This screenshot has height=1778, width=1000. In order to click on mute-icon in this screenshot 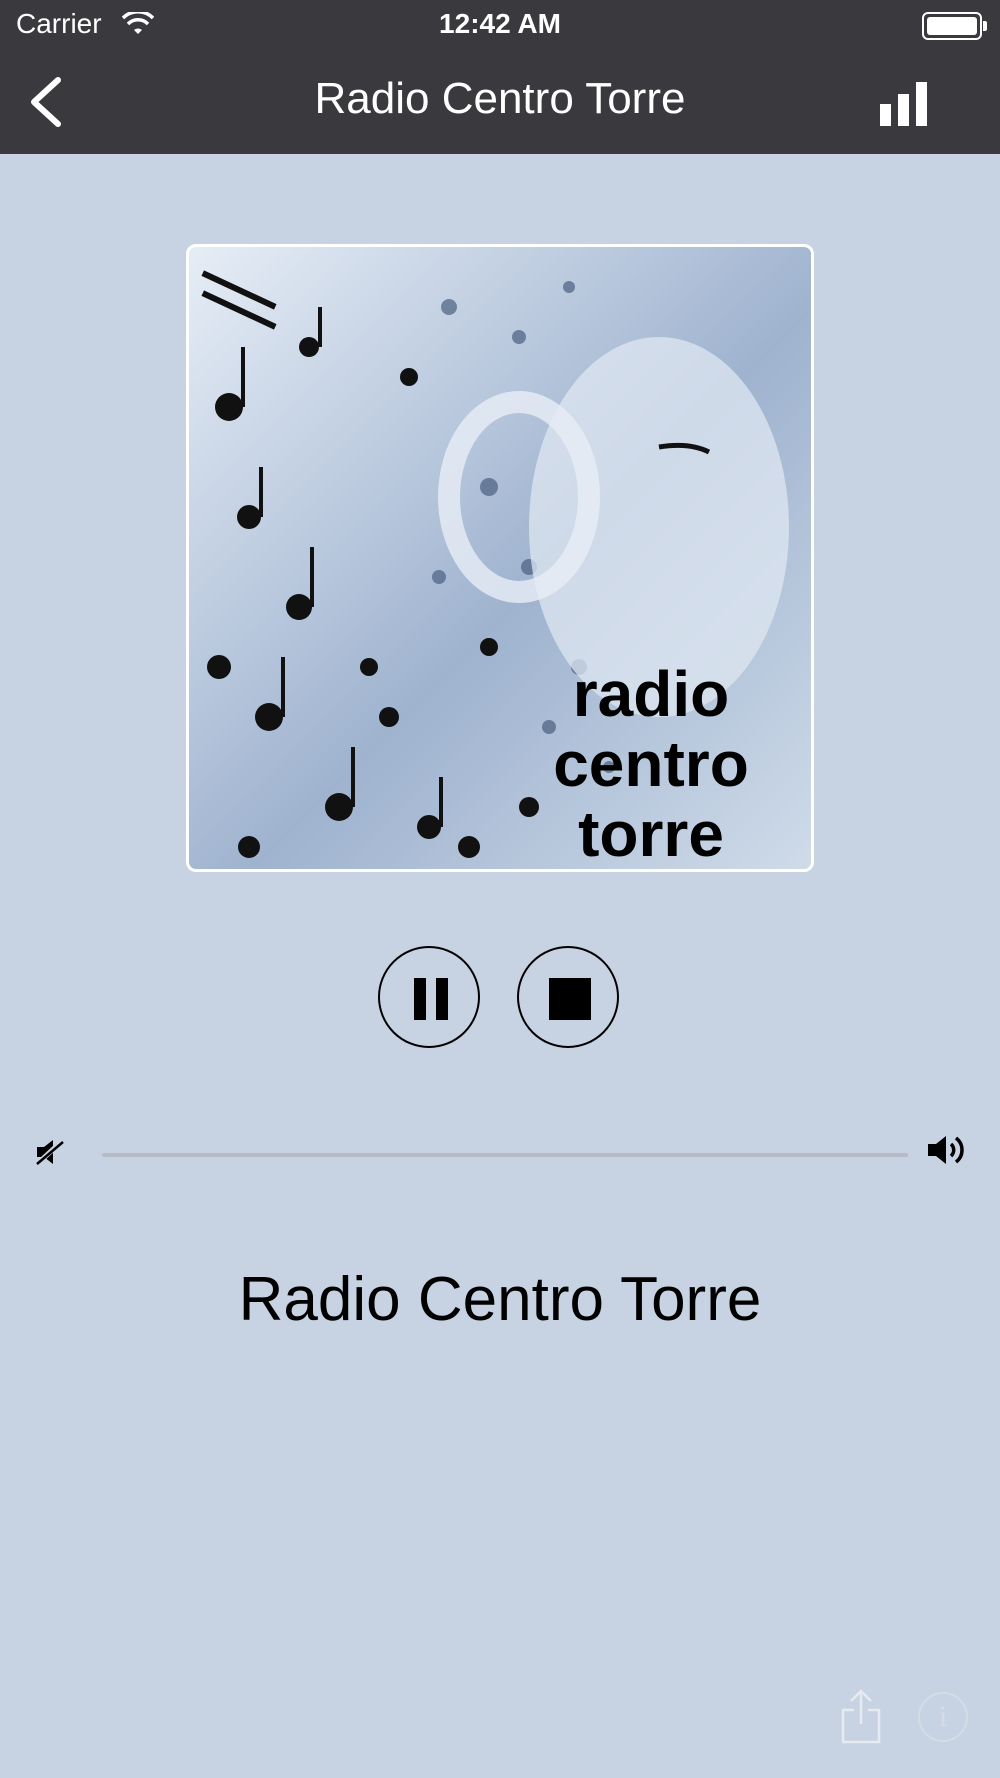, I will do `click(50, 1152)`.